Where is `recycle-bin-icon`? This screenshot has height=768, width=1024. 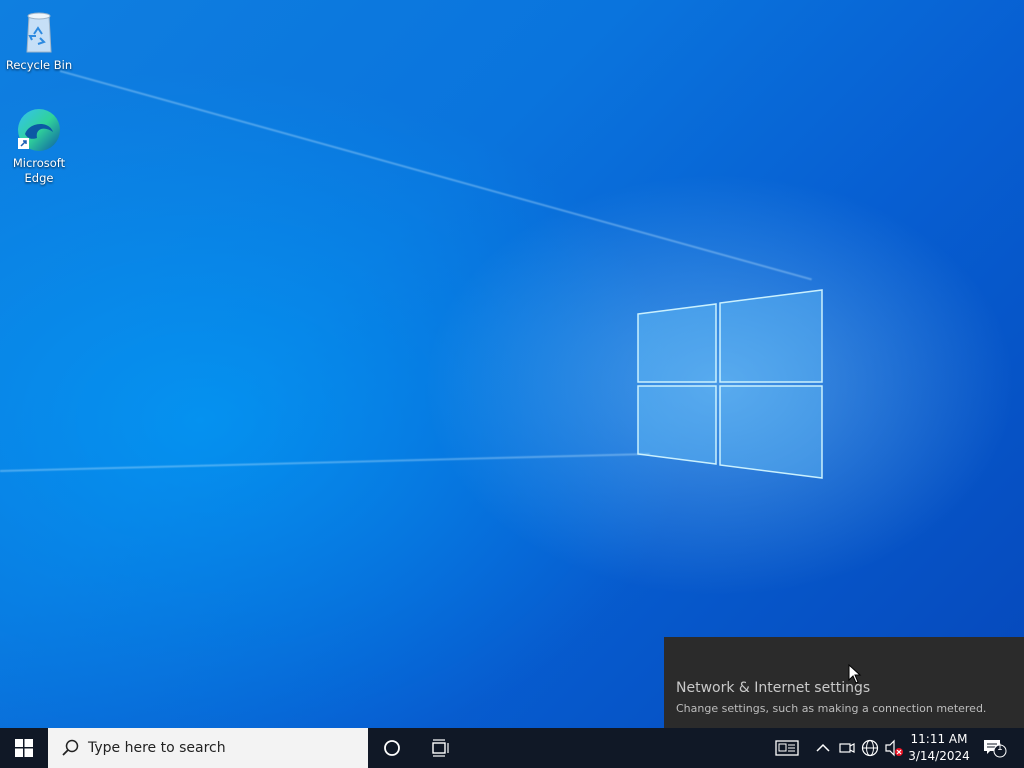 recycle-bin-icon is located at coordinates (39, 32).